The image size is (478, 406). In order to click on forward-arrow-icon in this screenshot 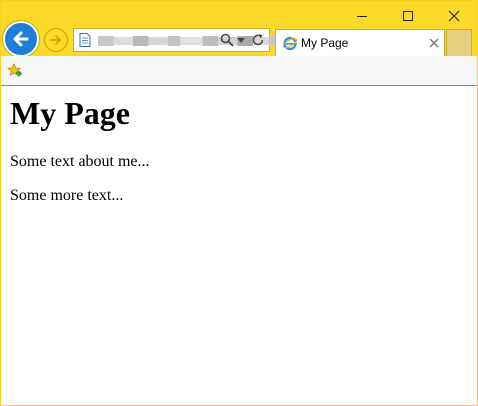, I will do `click(55, 40)`.